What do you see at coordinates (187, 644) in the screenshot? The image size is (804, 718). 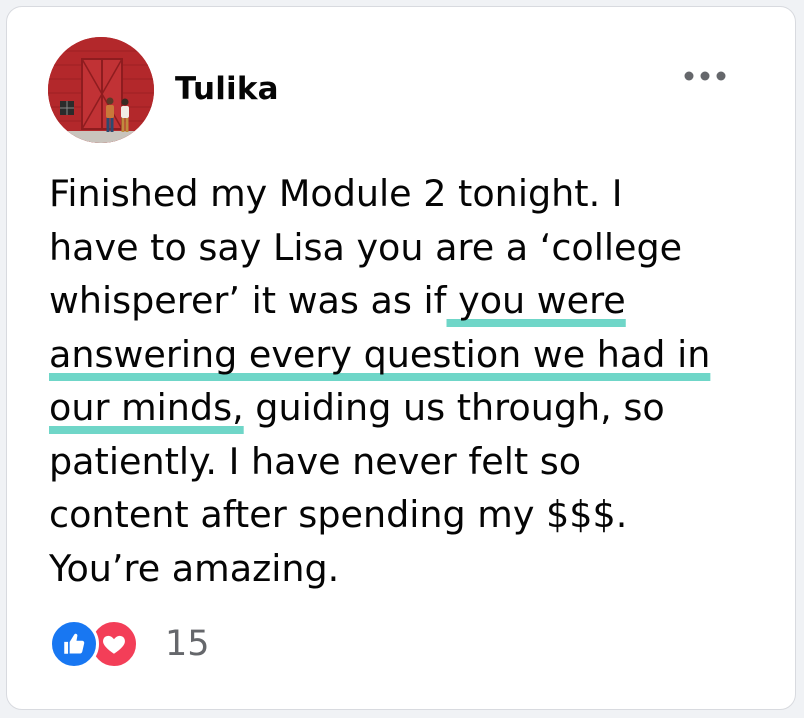 I see `reaction-count: 15` at bounding box center [187, 644].